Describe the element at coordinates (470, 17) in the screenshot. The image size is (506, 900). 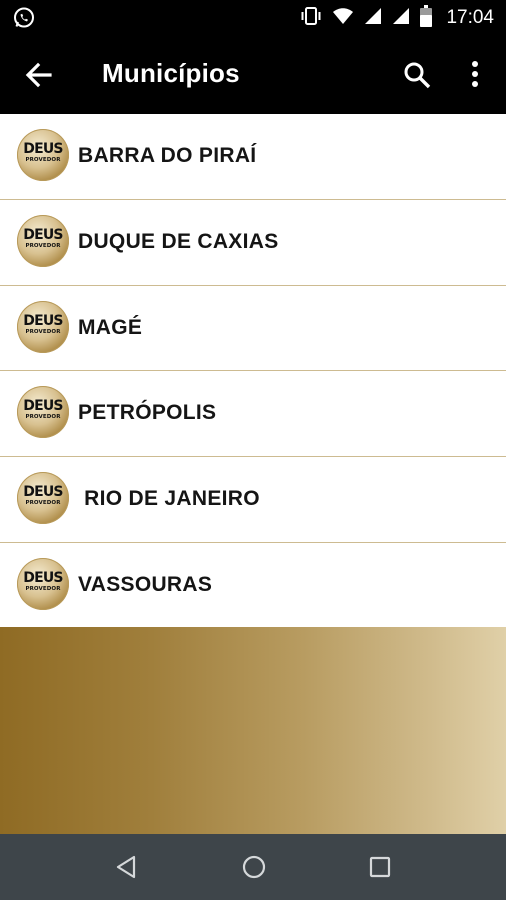
I see `status-time: 17:04` at that location.